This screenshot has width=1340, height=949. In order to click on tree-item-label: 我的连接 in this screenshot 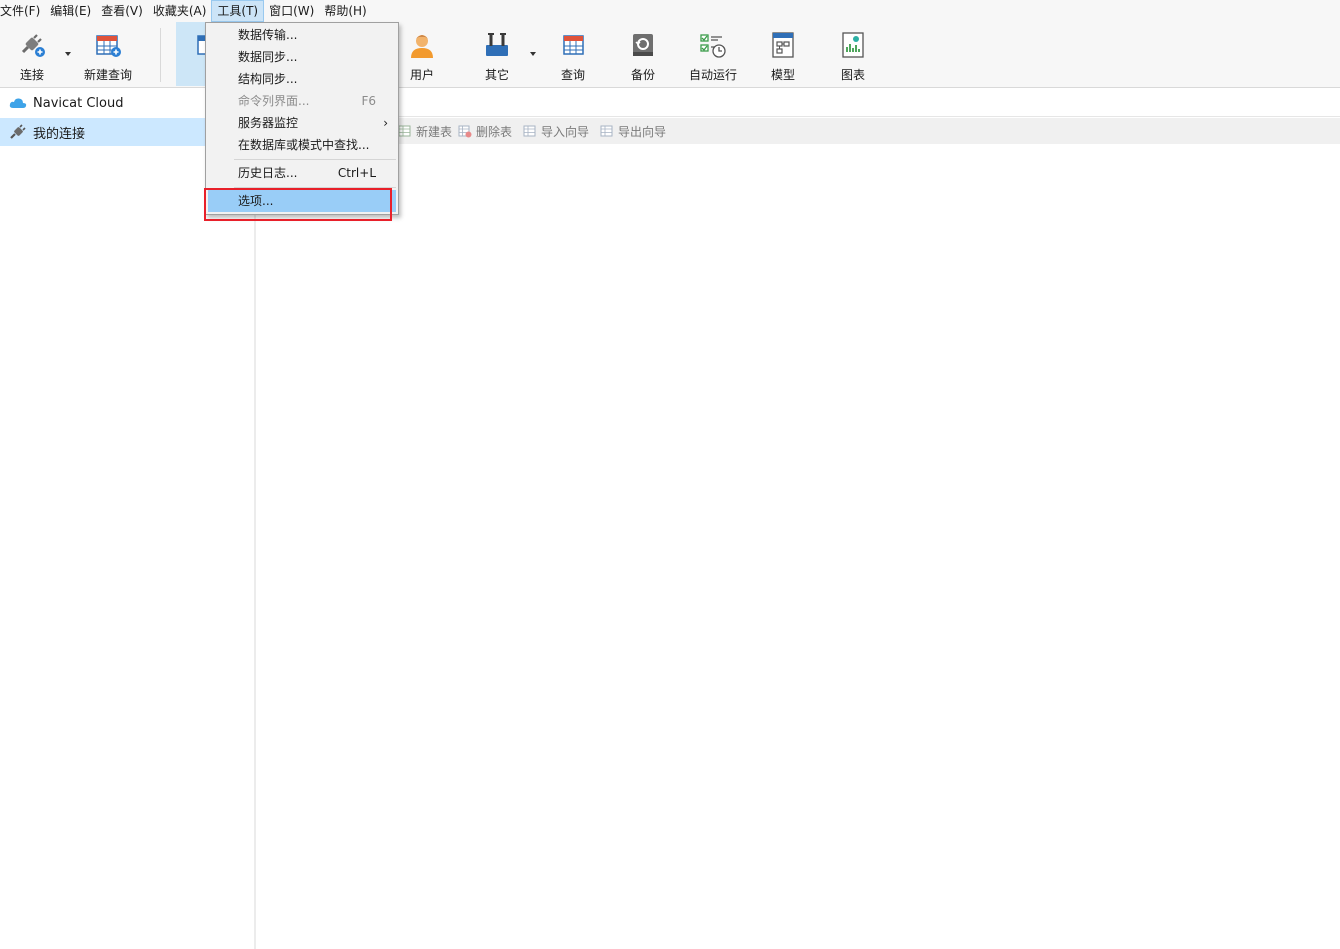, I will do `click(59, 134)`.